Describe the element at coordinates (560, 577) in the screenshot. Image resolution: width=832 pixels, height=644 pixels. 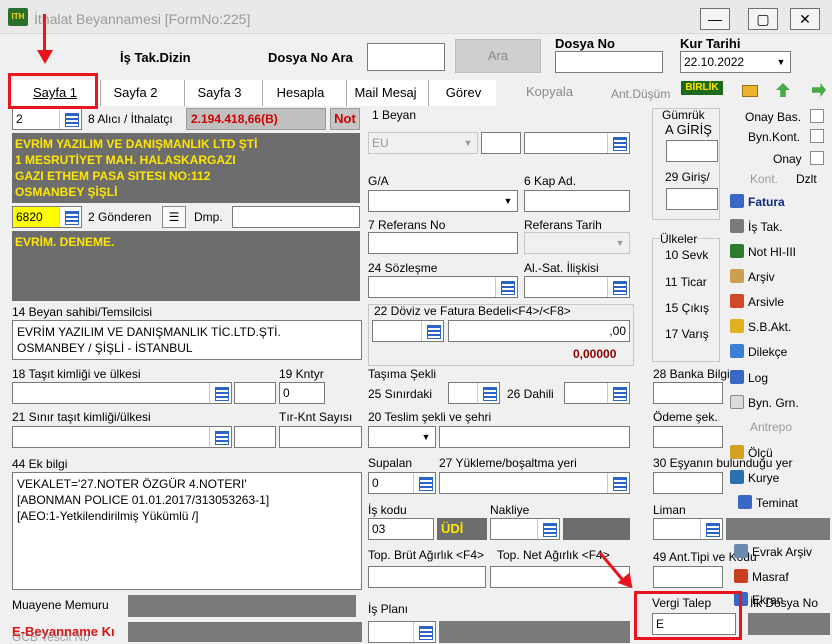
I see `net-input` at that location.